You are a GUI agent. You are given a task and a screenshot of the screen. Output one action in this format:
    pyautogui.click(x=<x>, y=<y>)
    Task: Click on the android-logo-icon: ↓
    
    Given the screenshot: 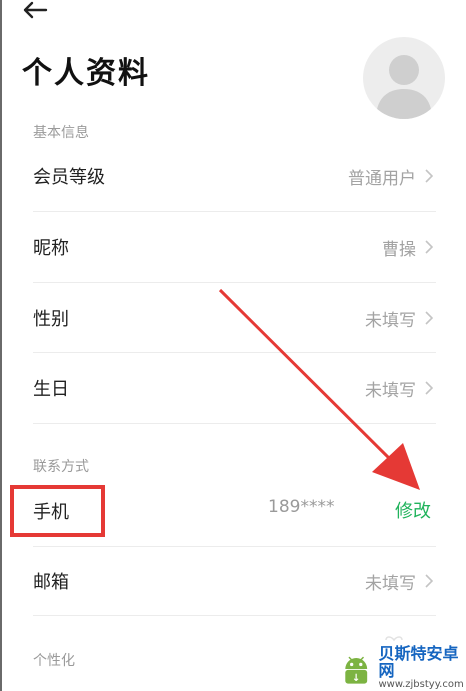 What is the action you would take?
    pyautogui.click(x=356, y=669)
    